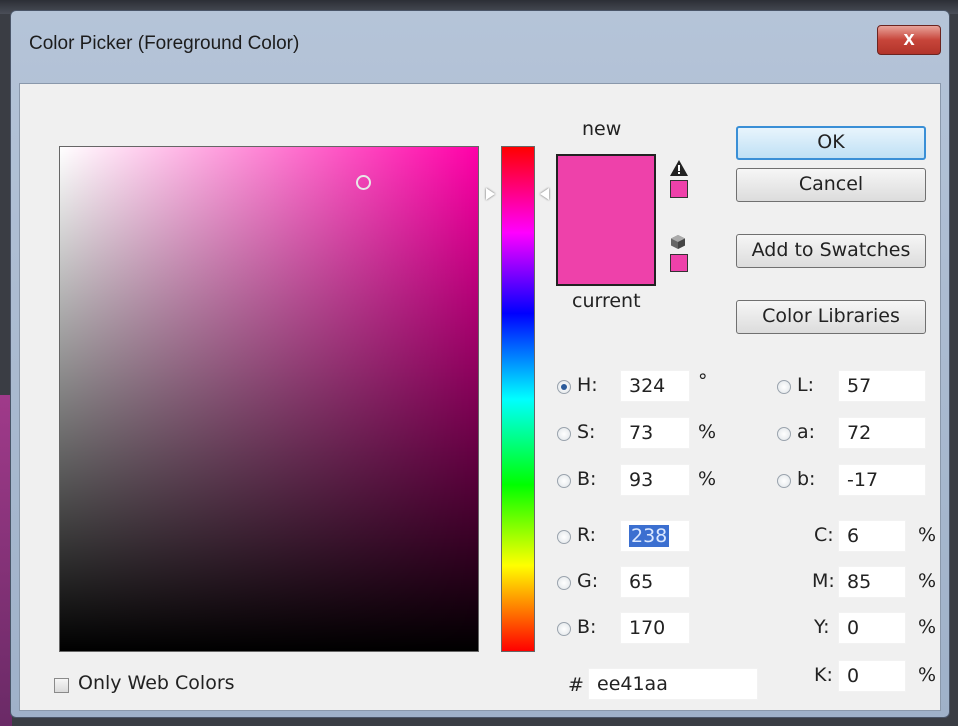 Image resolution: width=958 pixels, height=726 pixels. I want to click on cyan-field: 6, so click(872, 536).